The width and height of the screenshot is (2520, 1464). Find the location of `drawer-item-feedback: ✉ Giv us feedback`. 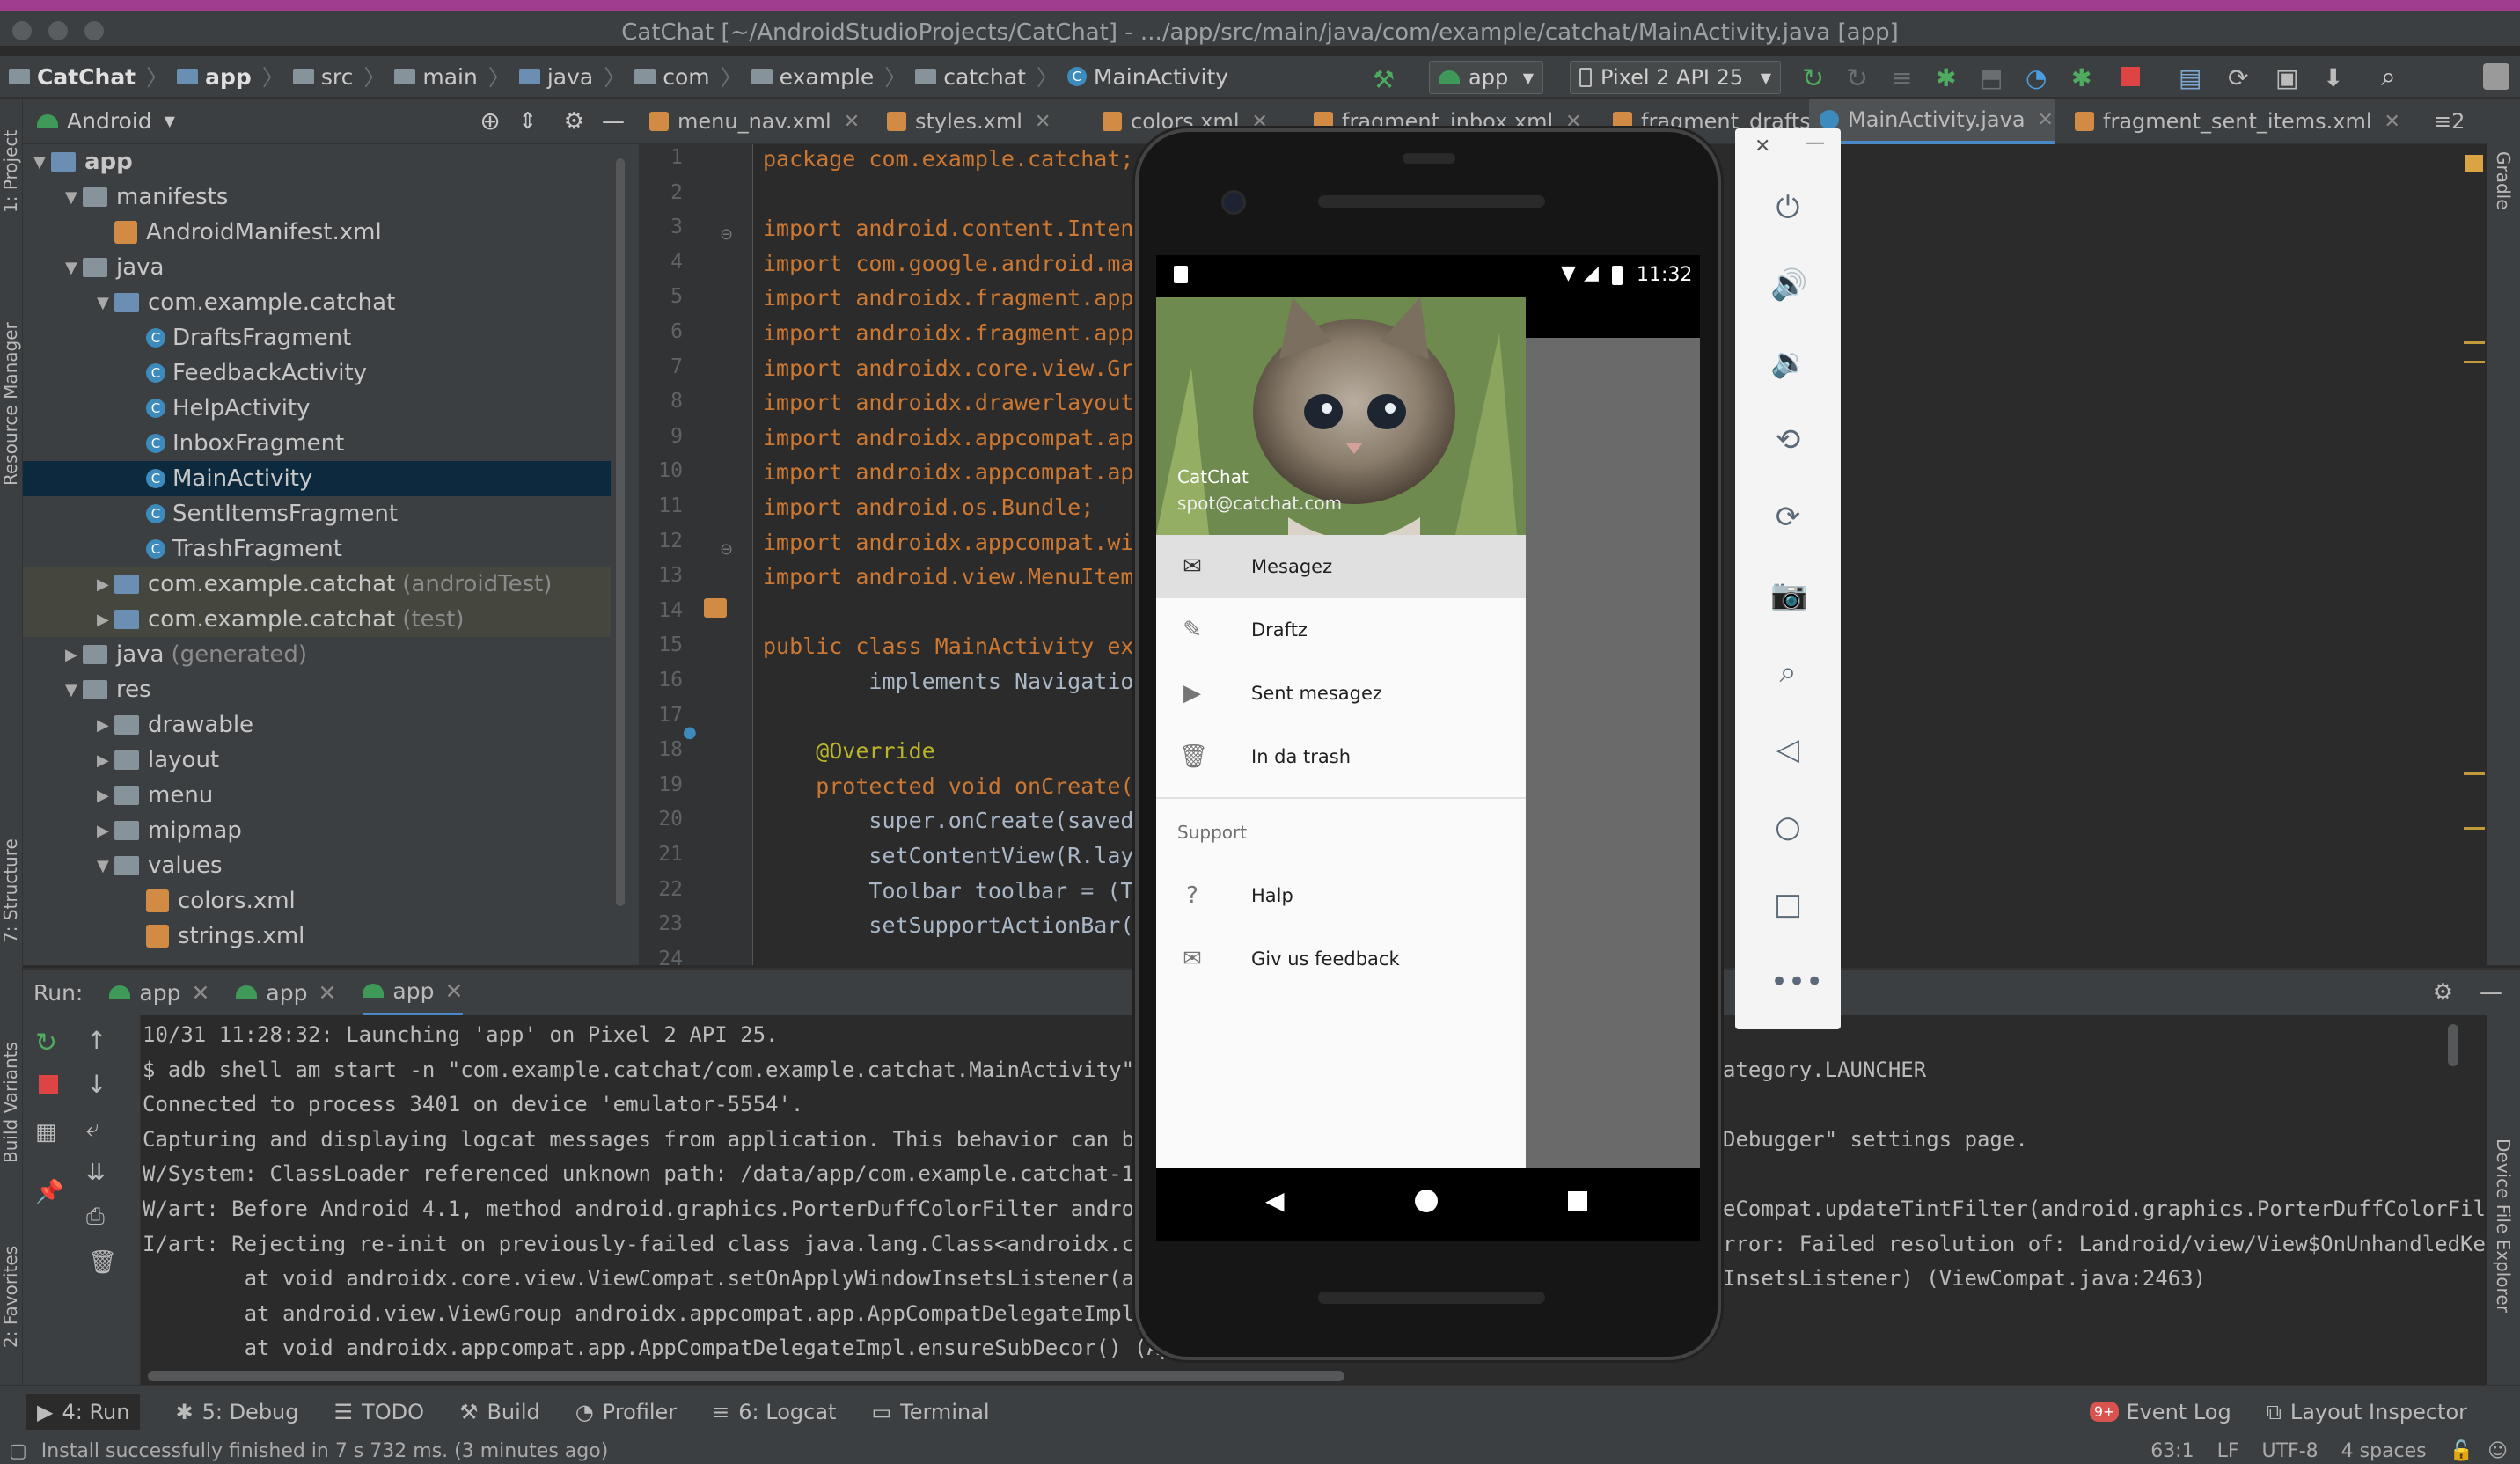

drawer-item-feedback: ✉ Giv us feedback is located at coordinates (1341, 959).